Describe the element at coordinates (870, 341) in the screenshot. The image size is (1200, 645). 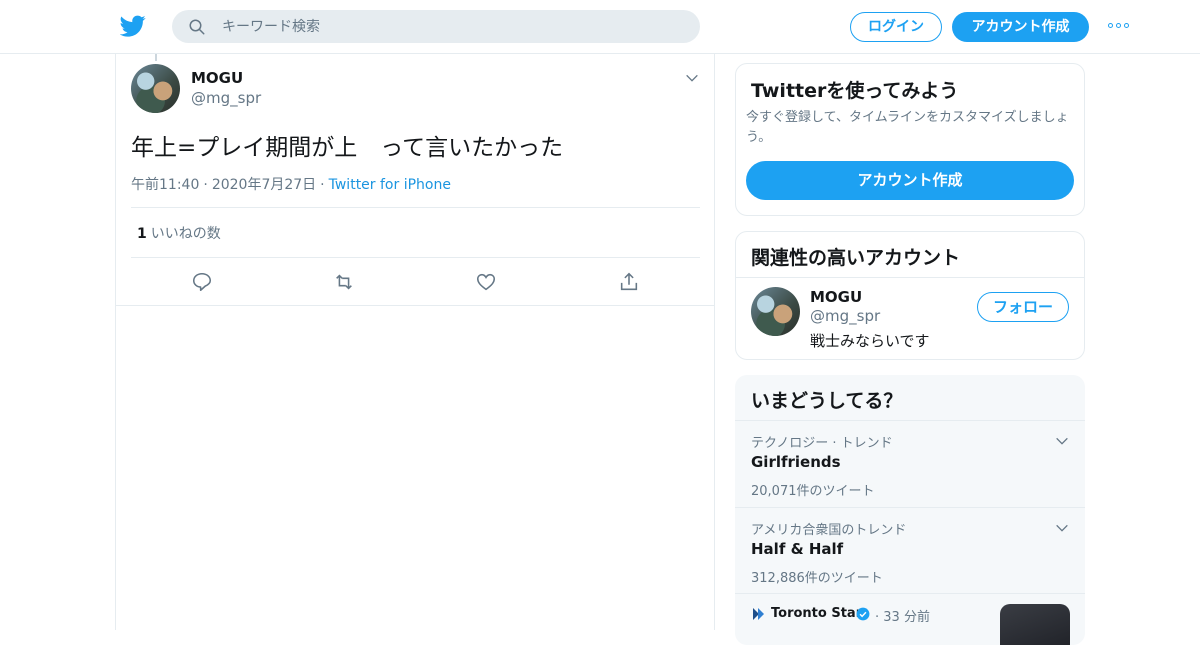
I see `related-account-bio: 戦士みならいです` at that location.